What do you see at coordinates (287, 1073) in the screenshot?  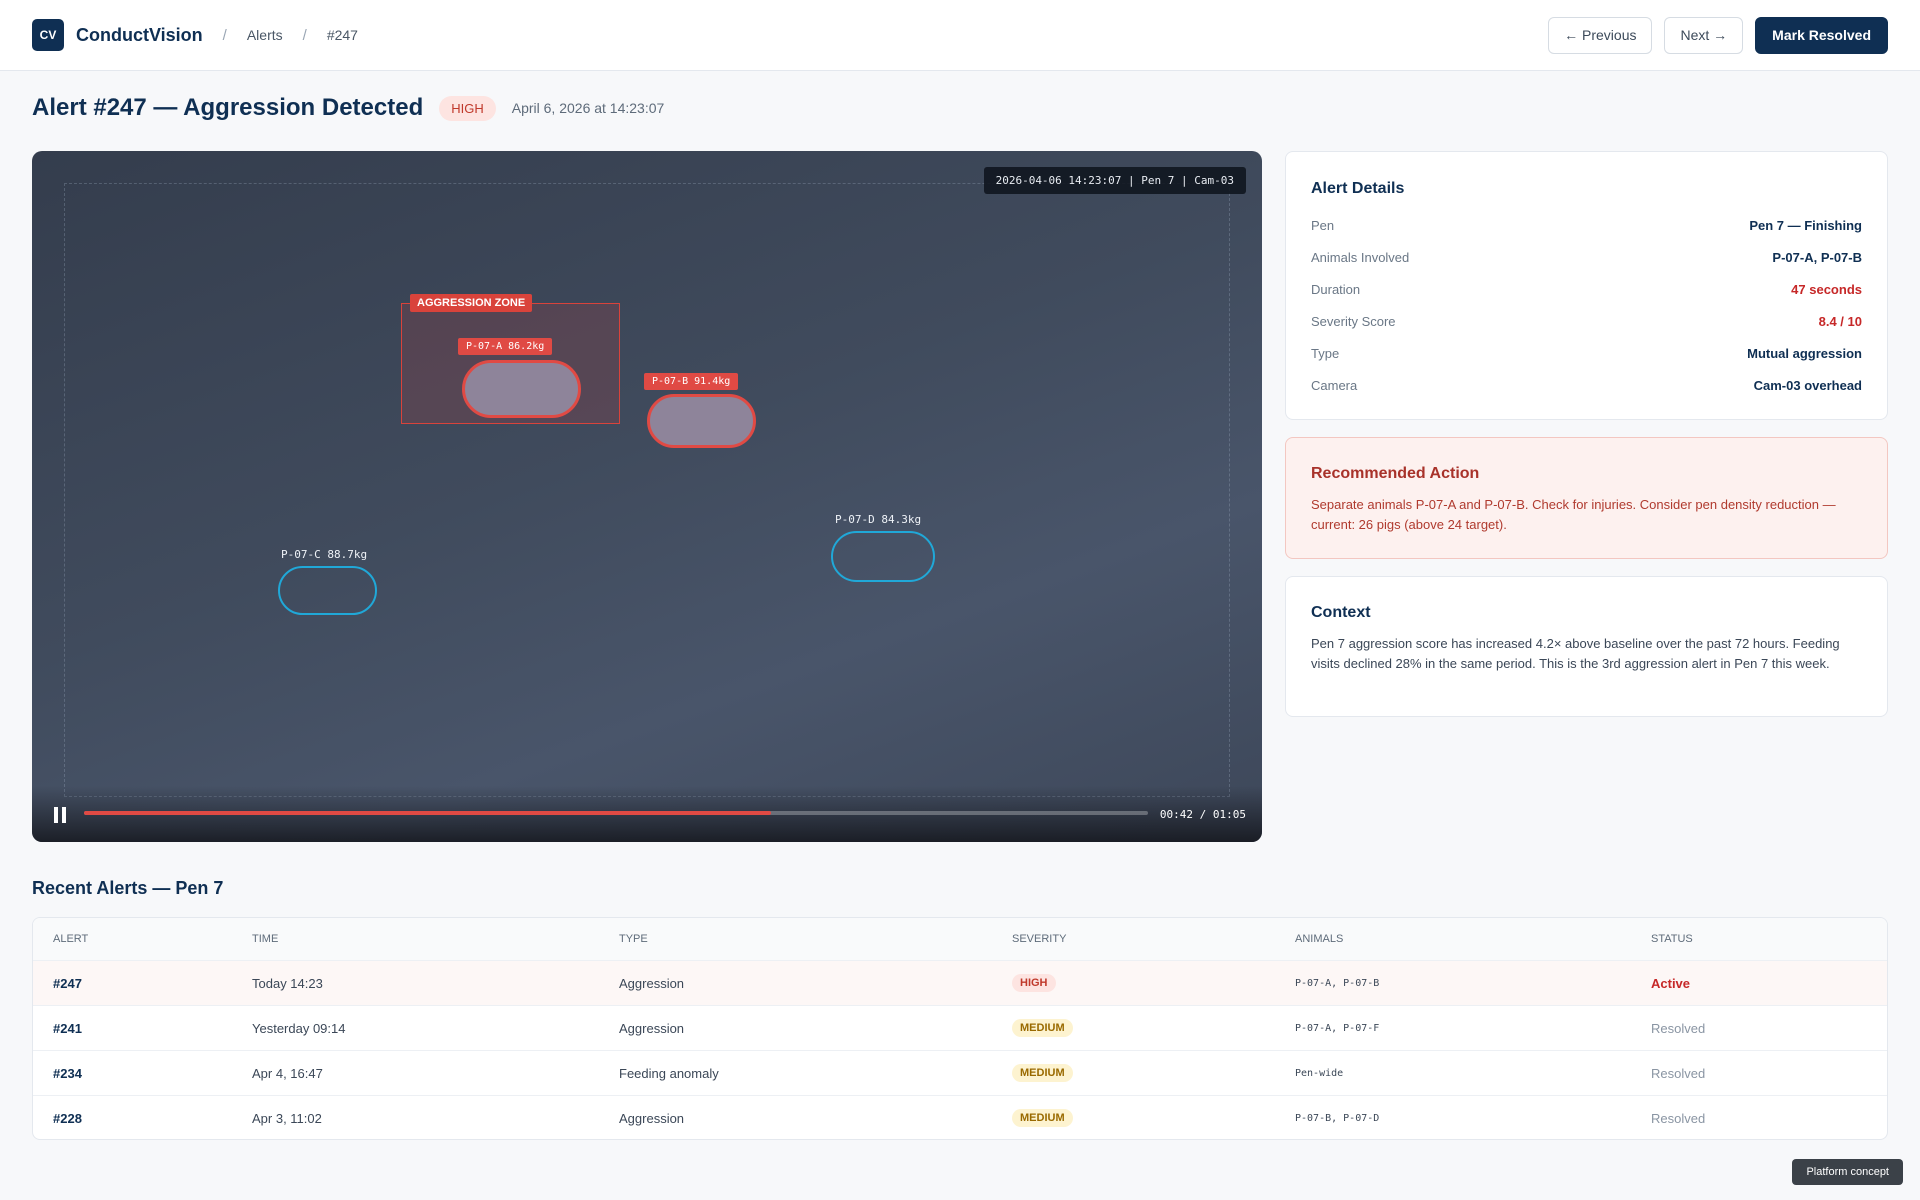 I see `alert-time: Apr 4, 16:47` at bounding box center [287, 1073].